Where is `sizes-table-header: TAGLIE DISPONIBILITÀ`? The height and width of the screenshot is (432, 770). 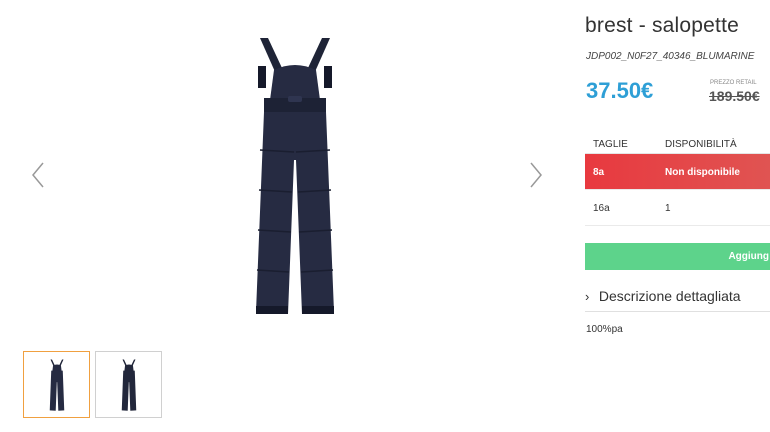 sizes-table-header: TAGLIE DISPONIBILITÀ is located at coordinates (677, 145).